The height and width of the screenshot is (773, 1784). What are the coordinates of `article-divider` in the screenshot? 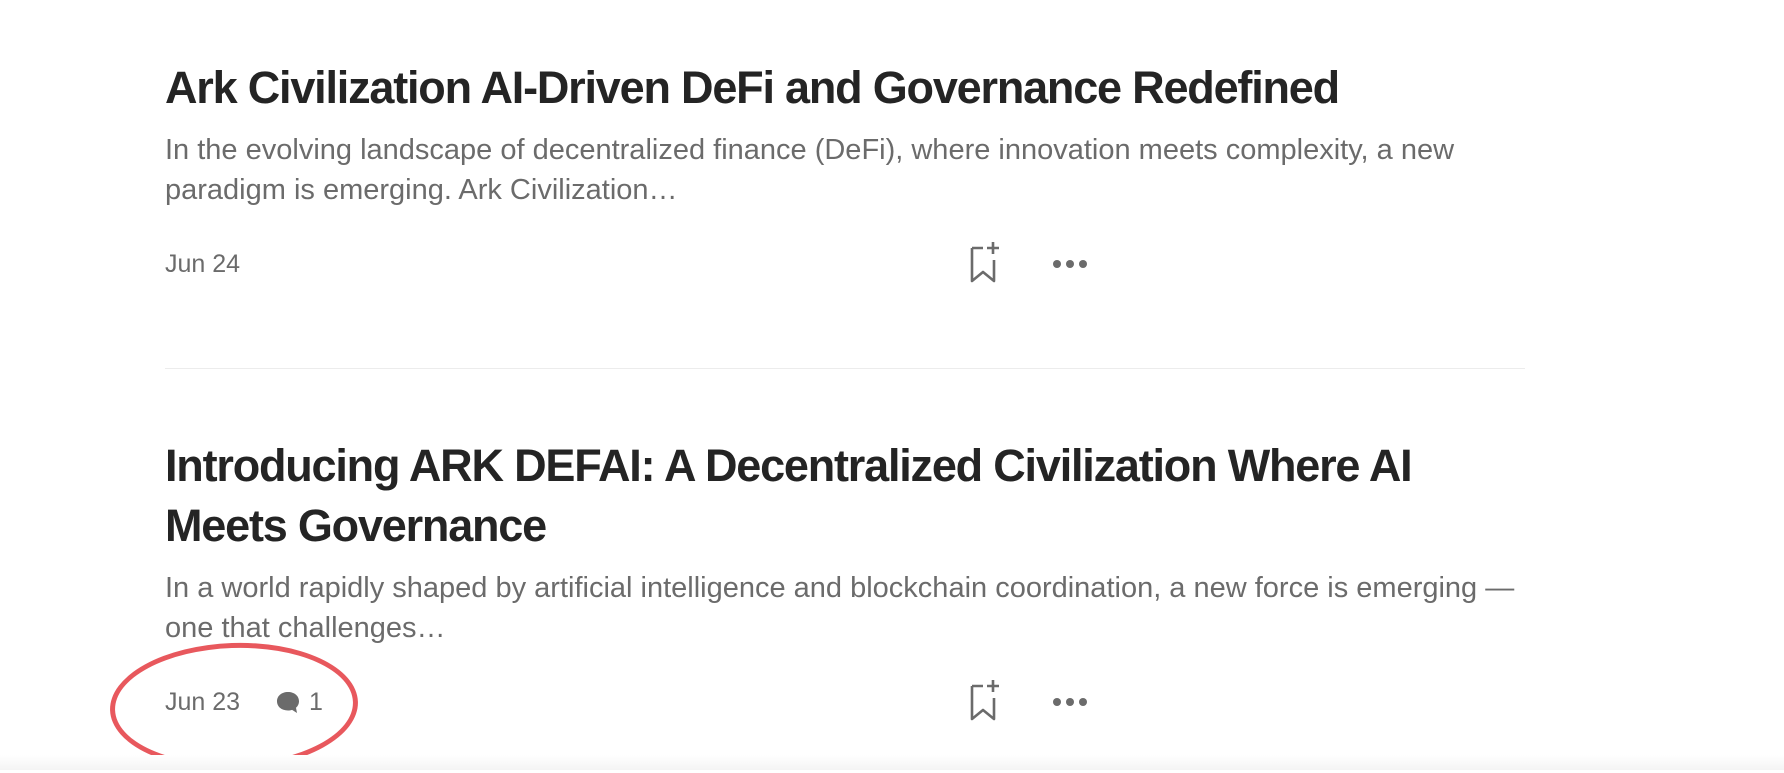 It's located at (845, 368).